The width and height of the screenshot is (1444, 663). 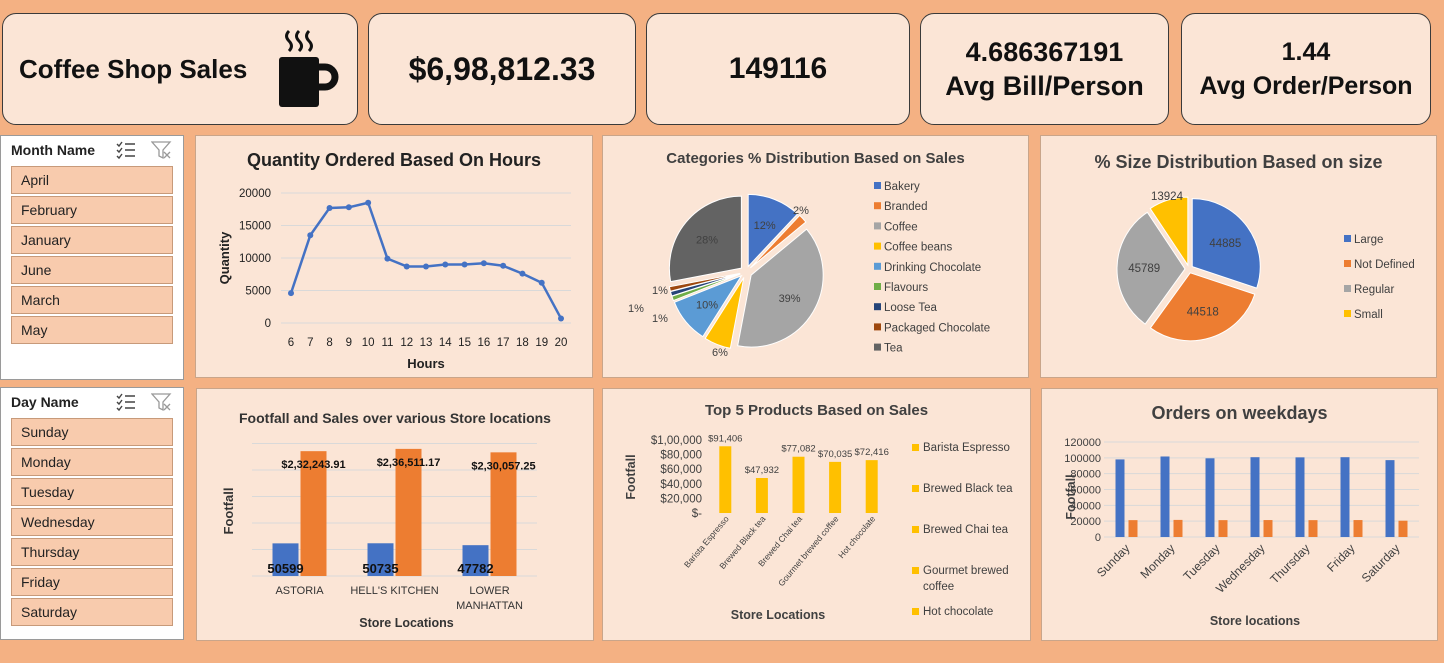 I want to click on legend-label-brewed-black-tea: Brewed Black tea, so click(x=968, y=489).